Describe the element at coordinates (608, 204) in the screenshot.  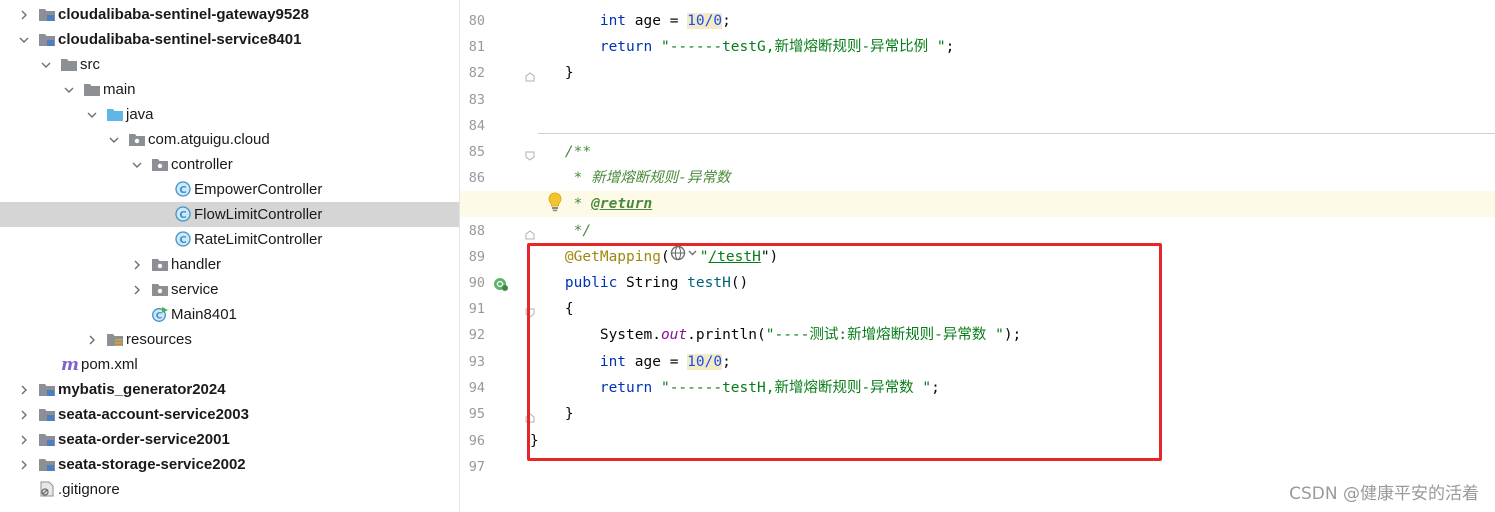
I see `code-line-87: * @return` at that location.